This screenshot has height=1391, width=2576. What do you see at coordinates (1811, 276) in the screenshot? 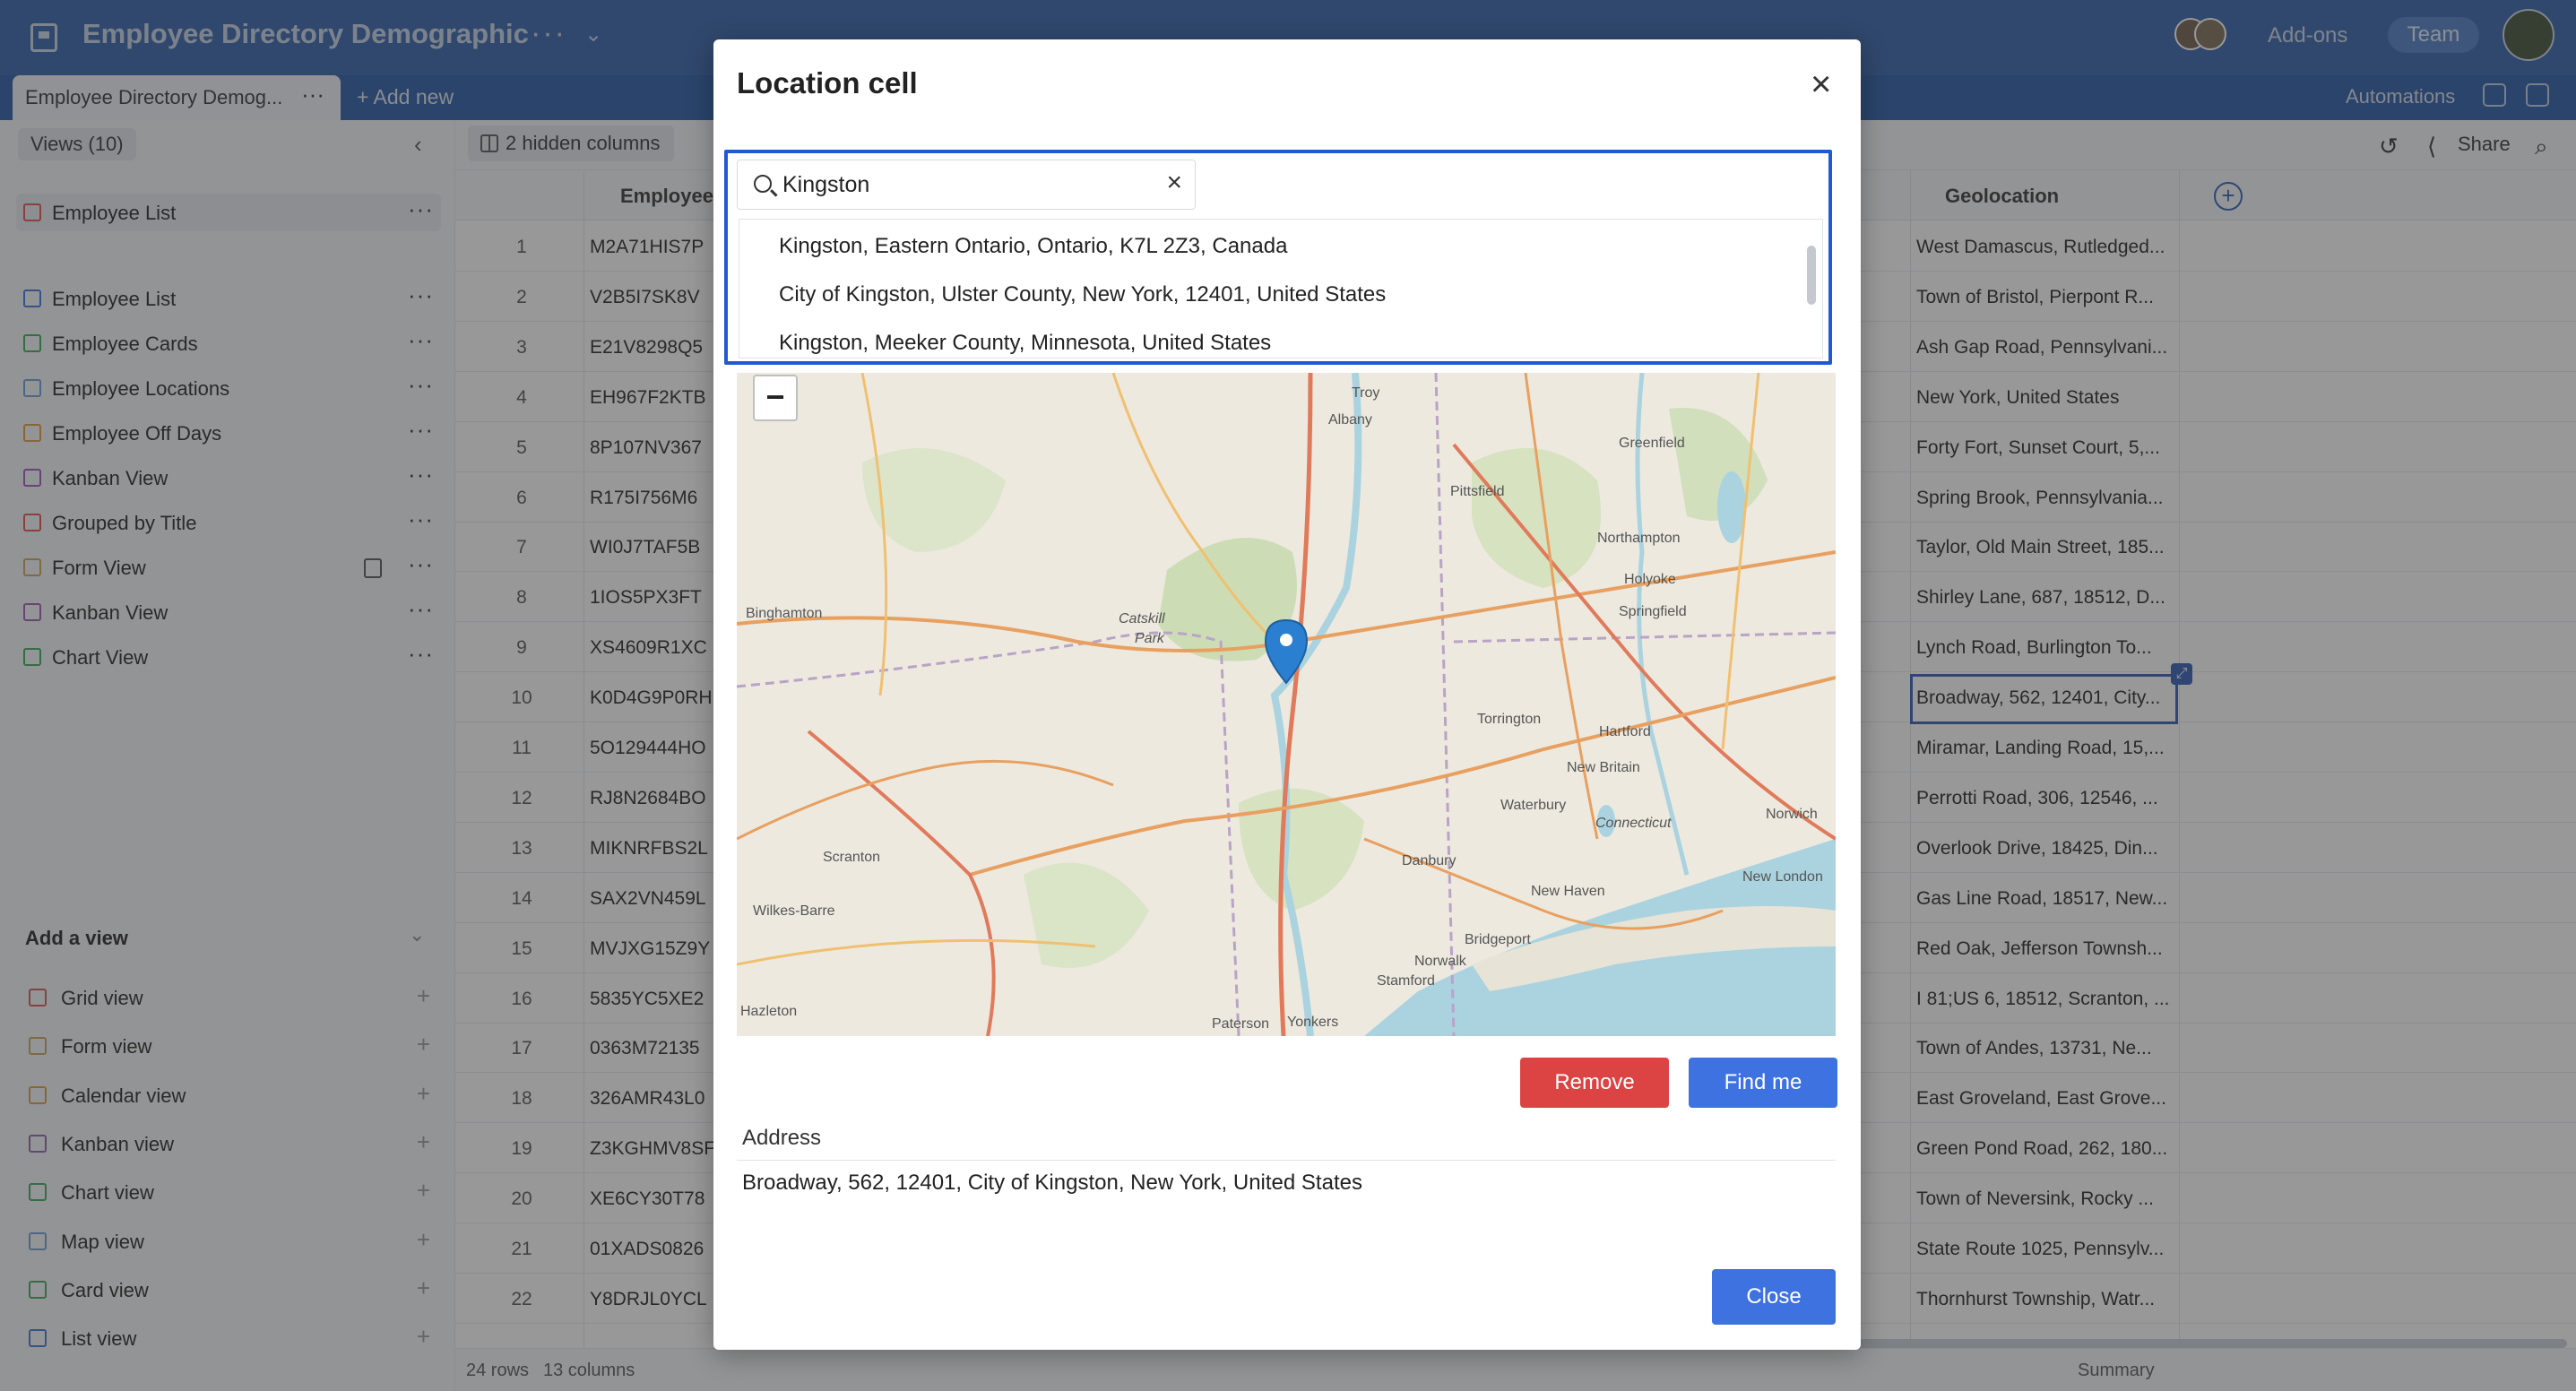
I see `suggestion-scrollbar` at bounding box center [1811, 276].